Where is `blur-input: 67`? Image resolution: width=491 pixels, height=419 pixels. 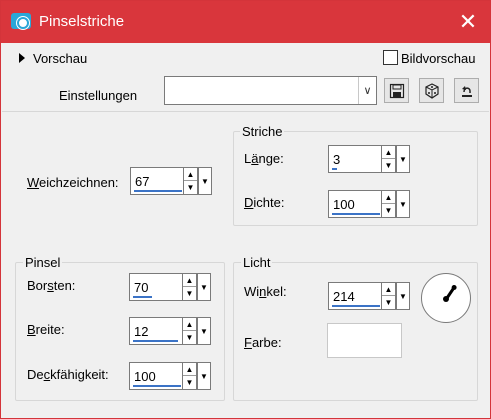
blur-input: 67 is located at coordinates (157, 181).